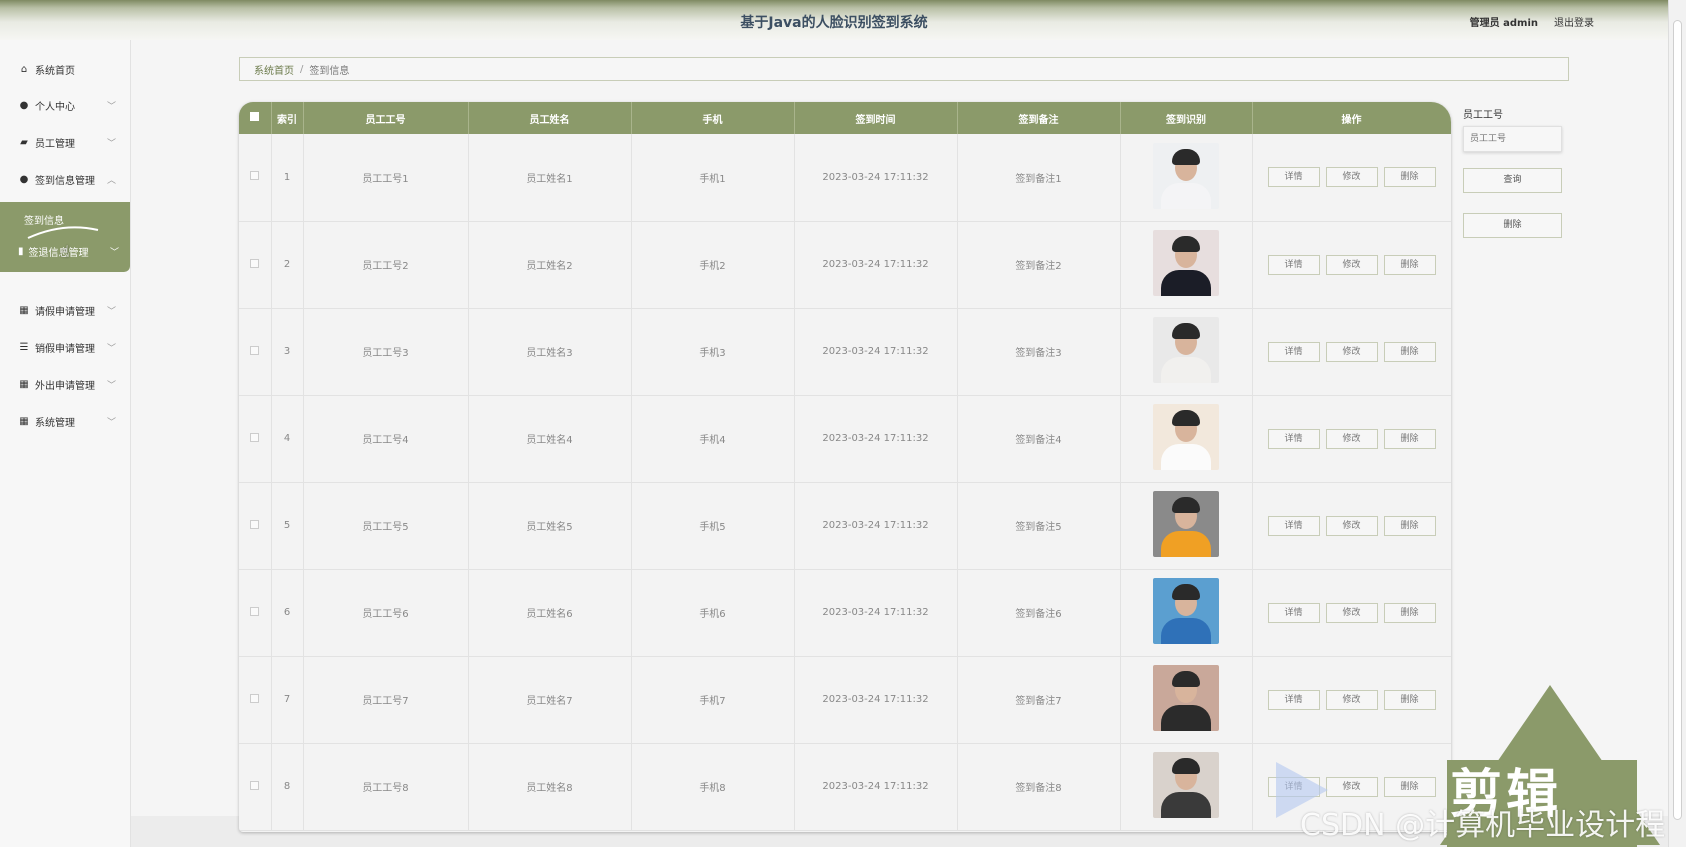 This screenshot has width=1686, height=847. Describe the element at coordinates (65, 179) in the screenshot. I see `sidebar-item-checkin: ● 签到信息管理 ︿` at that location.